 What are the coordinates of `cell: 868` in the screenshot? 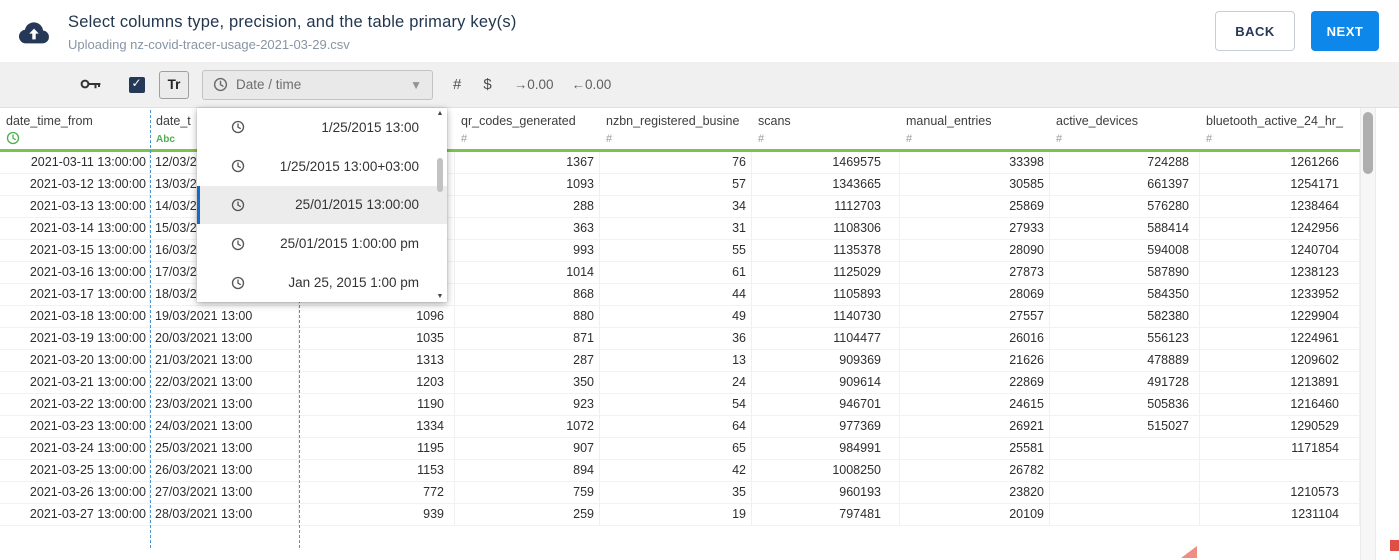 It's located at (527, 295).